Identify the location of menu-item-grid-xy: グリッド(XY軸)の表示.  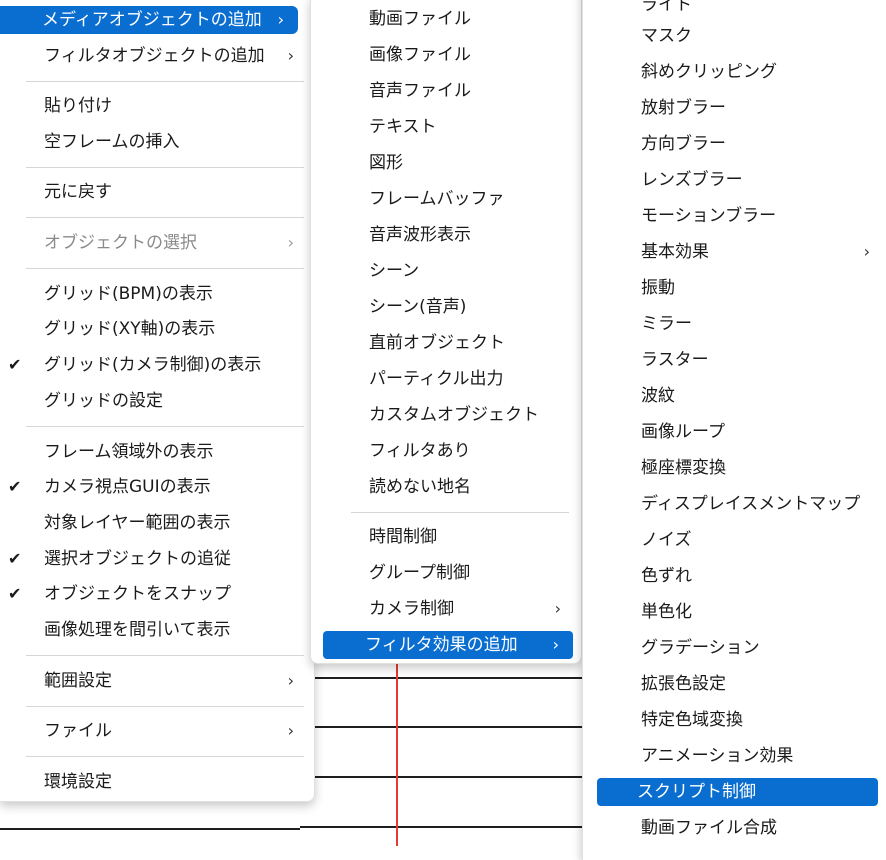
(155, 329).